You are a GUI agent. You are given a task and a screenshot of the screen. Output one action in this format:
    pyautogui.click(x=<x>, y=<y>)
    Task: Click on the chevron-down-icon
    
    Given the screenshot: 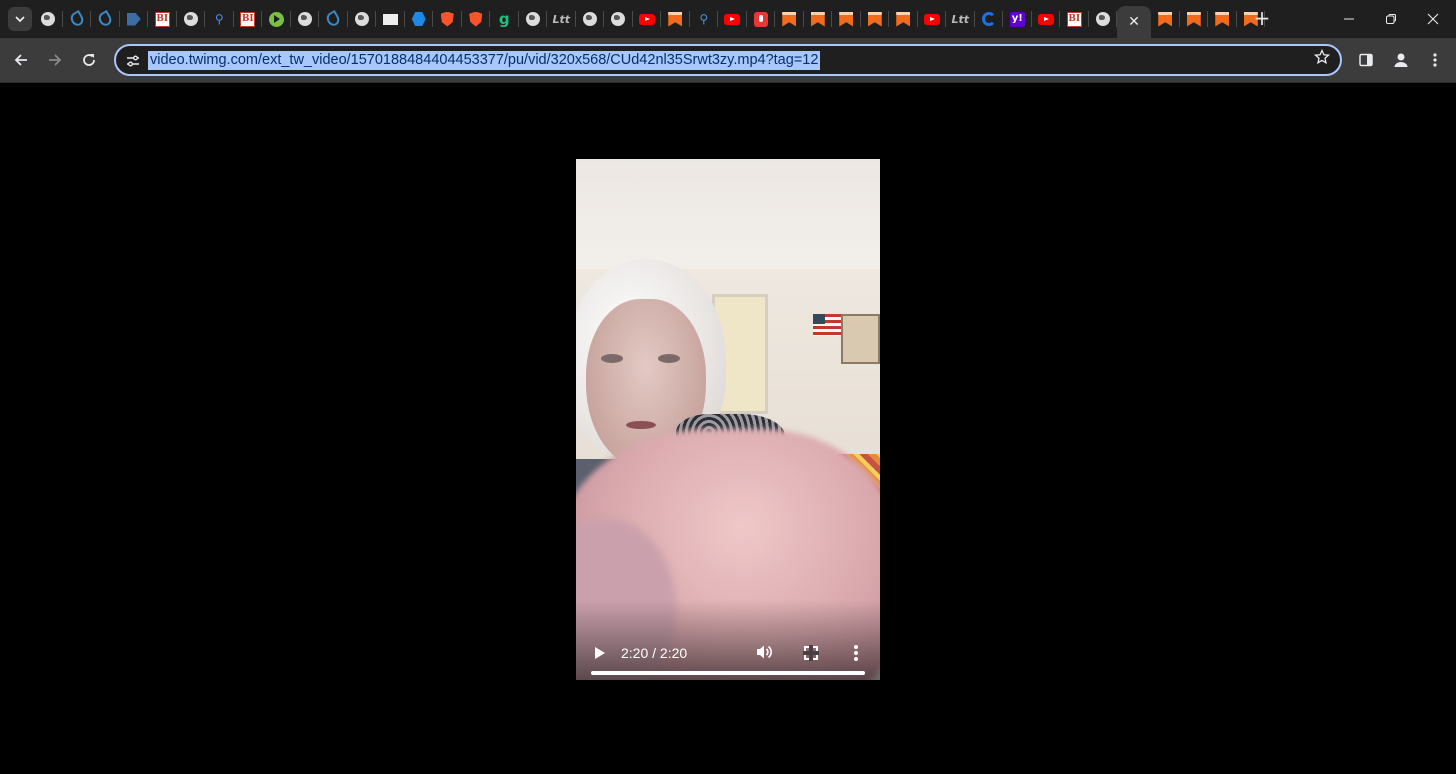 What is the action you would take?
    pyautogui.click(x=20, y=19)
    